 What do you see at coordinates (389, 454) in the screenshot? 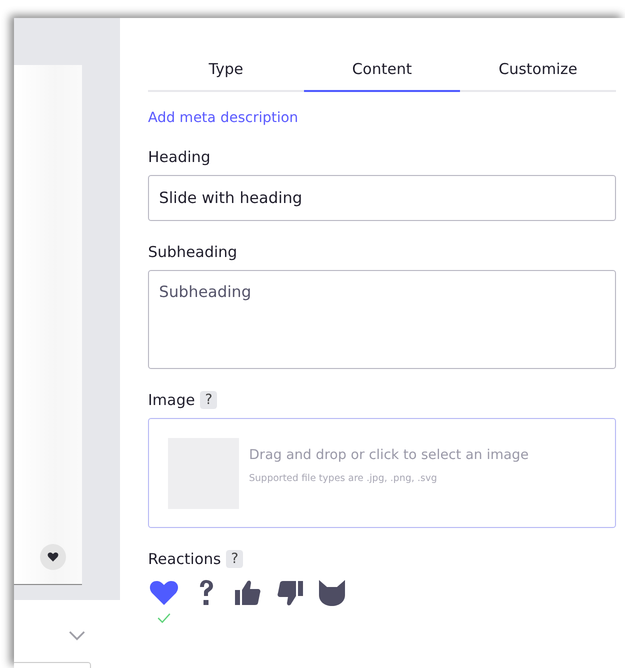
I see `dropzone-prompt: Drag and drop or click to select an image` at bounding box center [389, 454].